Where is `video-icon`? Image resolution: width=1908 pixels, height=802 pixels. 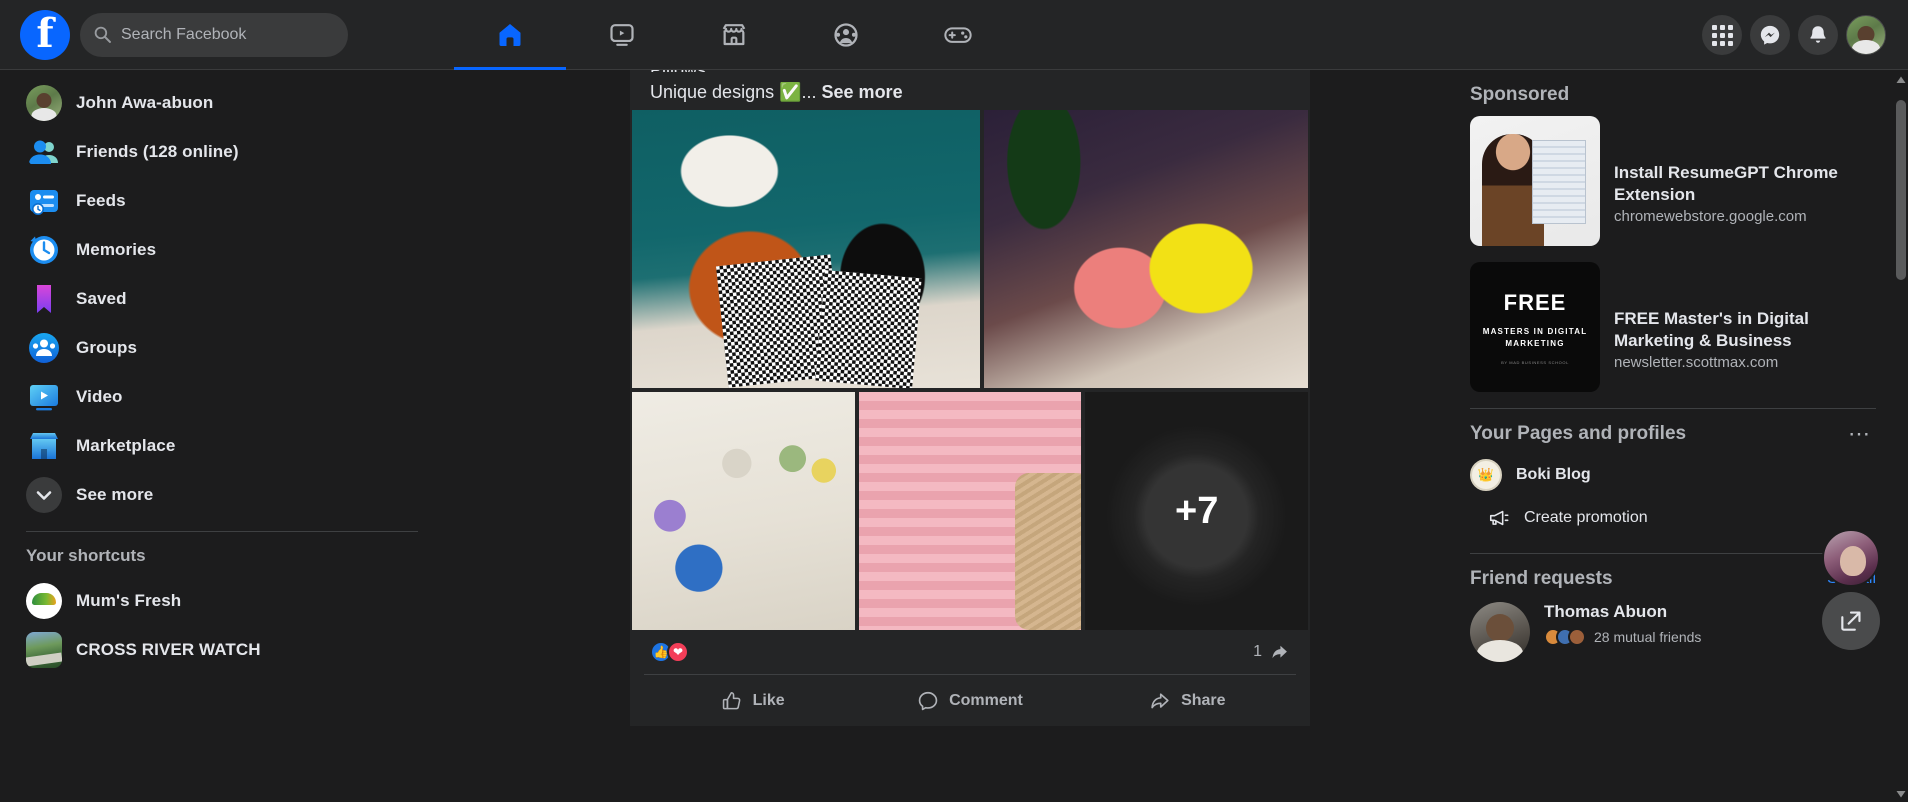
video-icon is located at coordinates (622, 35).